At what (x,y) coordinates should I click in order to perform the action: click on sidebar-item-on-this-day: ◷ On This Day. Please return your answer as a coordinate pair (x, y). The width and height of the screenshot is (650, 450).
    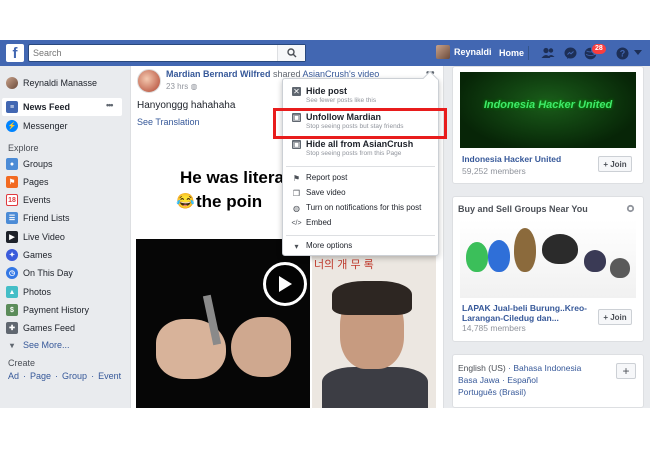
    Looking at the image, I should click on (39, 273).